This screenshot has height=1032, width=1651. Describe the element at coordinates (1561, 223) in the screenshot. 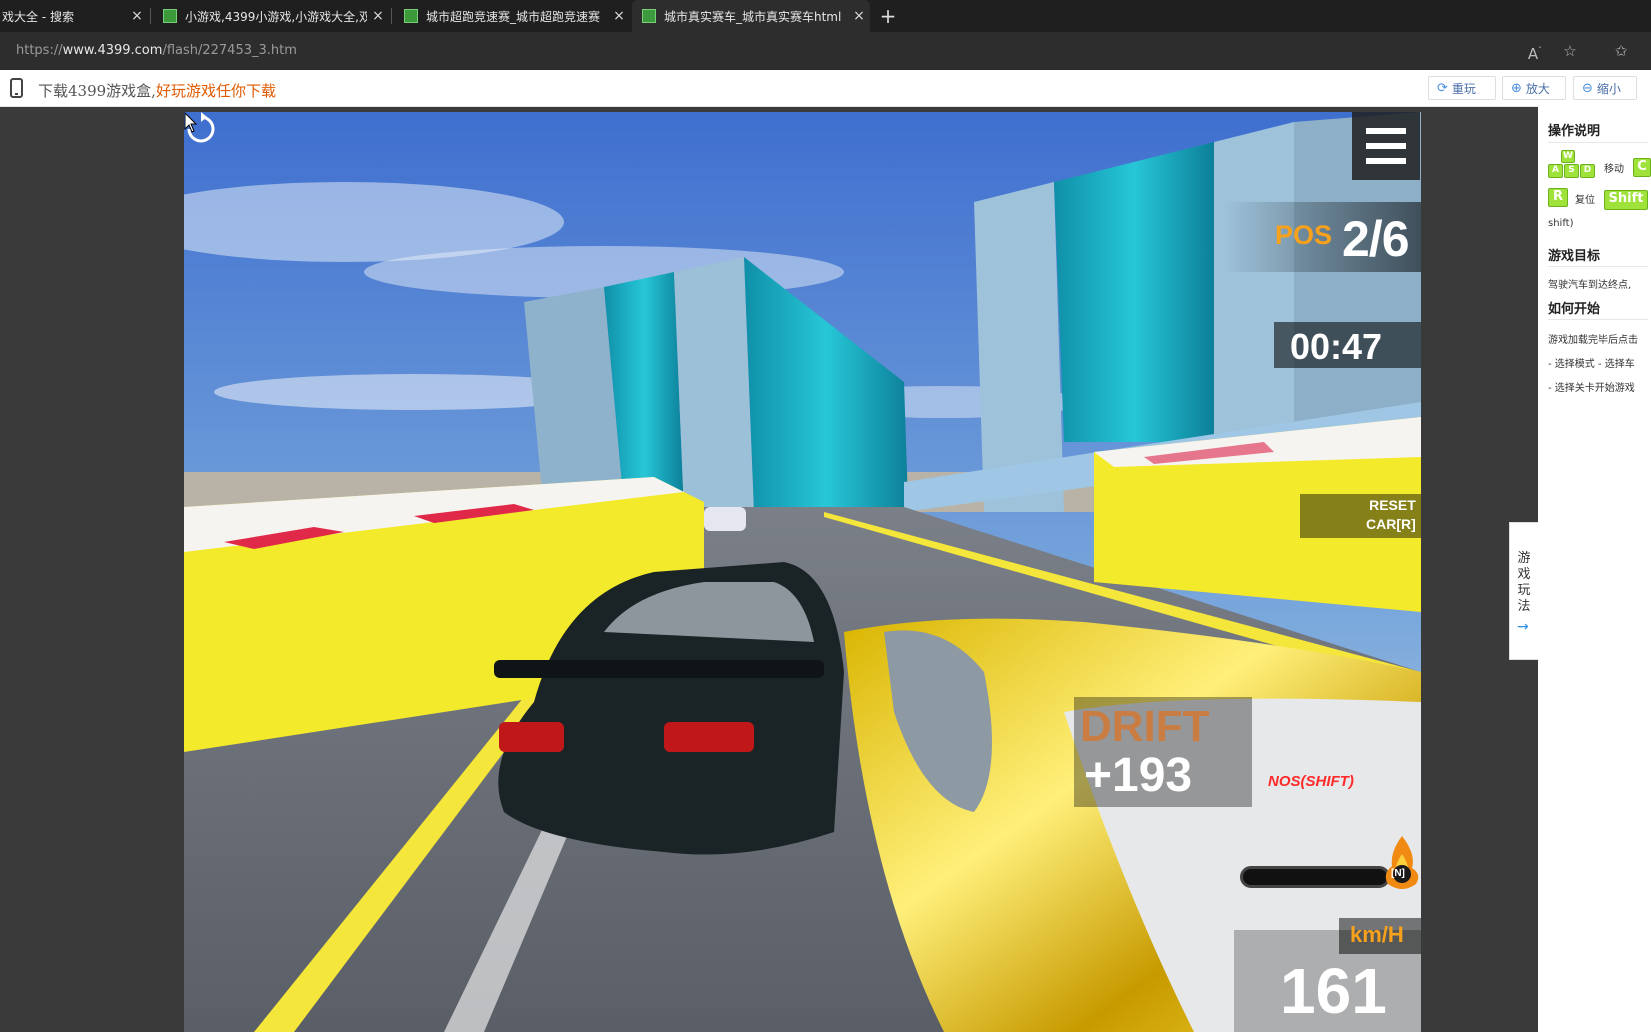

I see `shift-note: shift)` at that location.